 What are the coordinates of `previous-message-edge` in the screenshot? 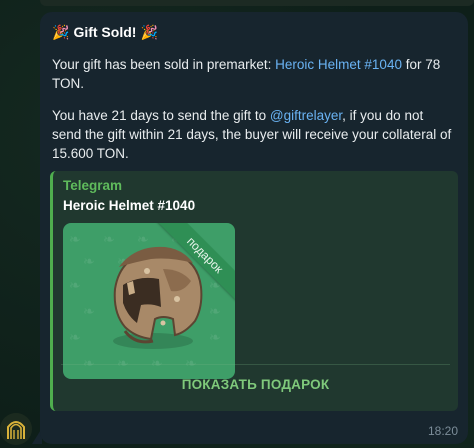 It's located at (257, 3).